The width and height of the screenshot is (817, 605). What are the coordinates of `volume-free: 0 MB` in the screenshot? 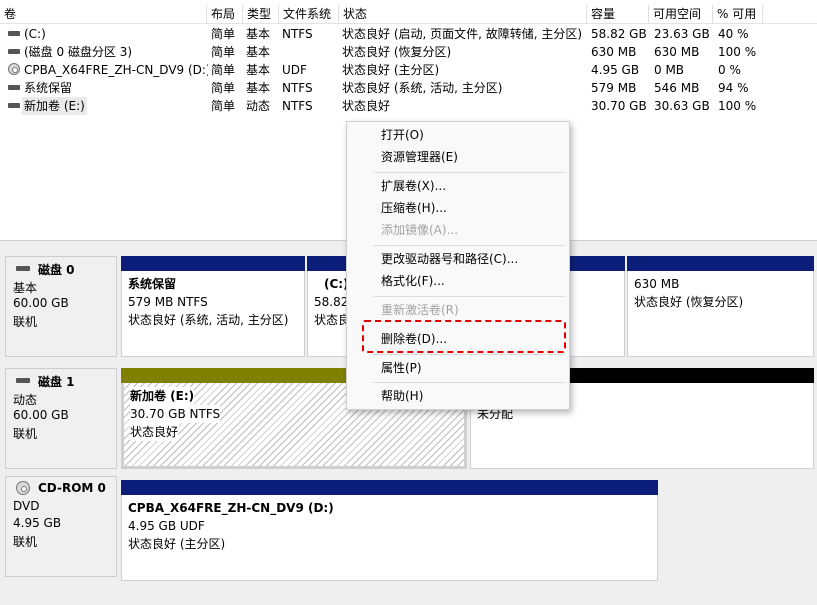 It's located at (669, 70).